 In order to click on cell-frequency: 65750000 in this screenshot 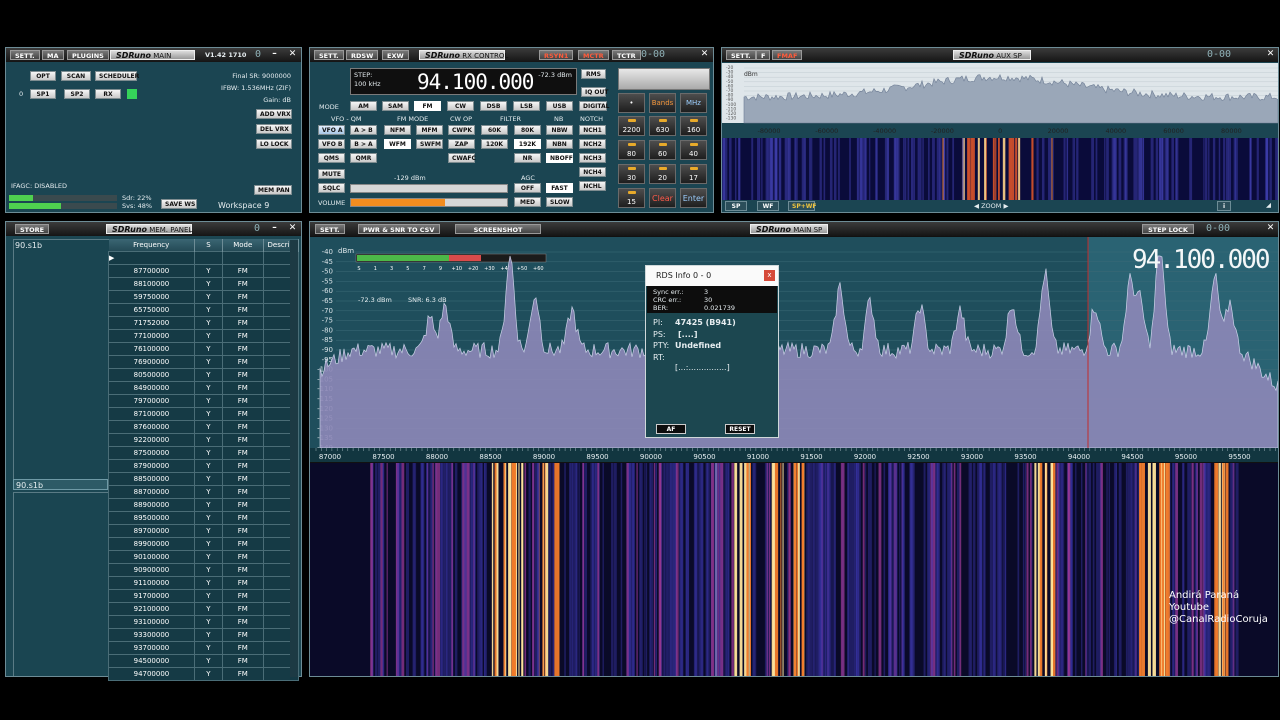, I will do `click(151, 310)`.